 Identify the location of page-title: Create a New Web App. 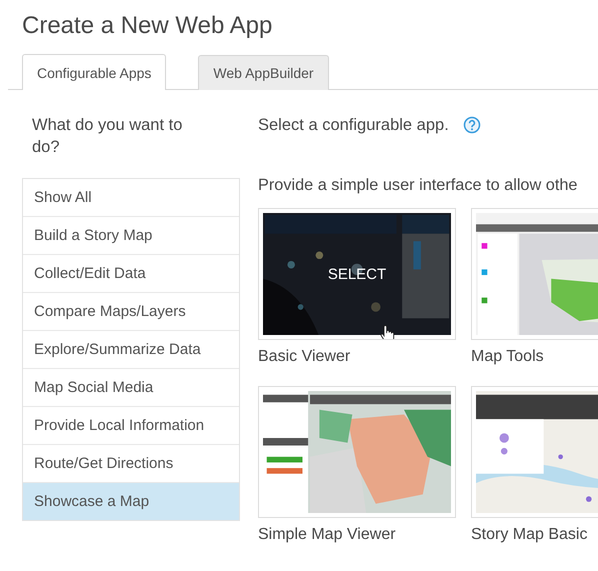
(147, 26).